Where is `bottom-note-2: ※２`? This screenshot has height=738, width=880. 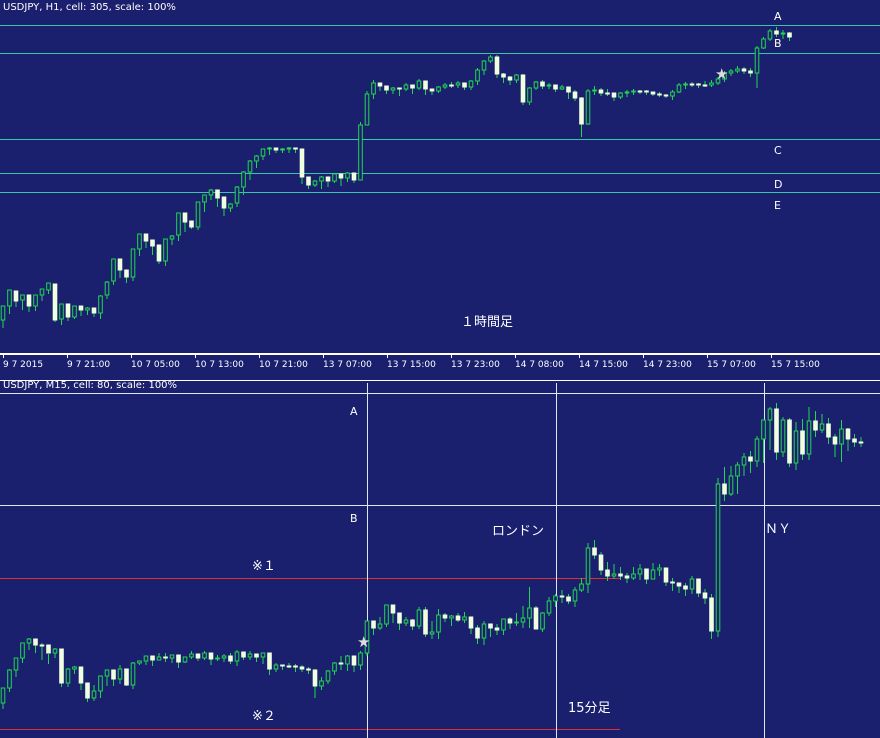 bottom-note-2: ※２ is located at coordinates (264, 716).